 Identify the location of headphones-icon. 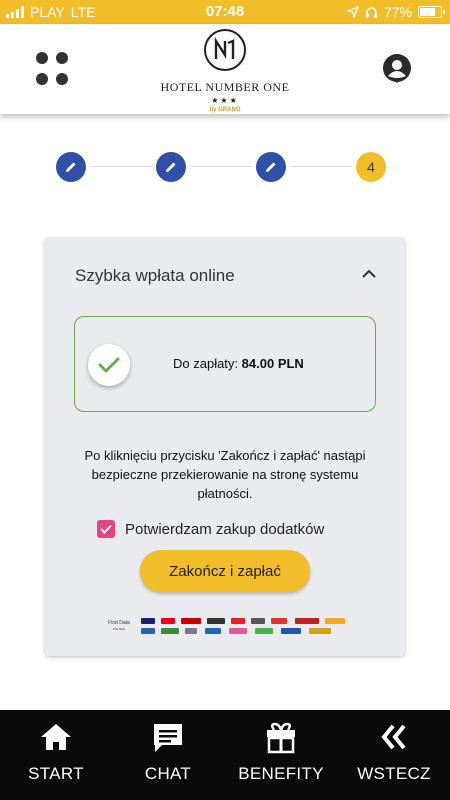
(371, 12).